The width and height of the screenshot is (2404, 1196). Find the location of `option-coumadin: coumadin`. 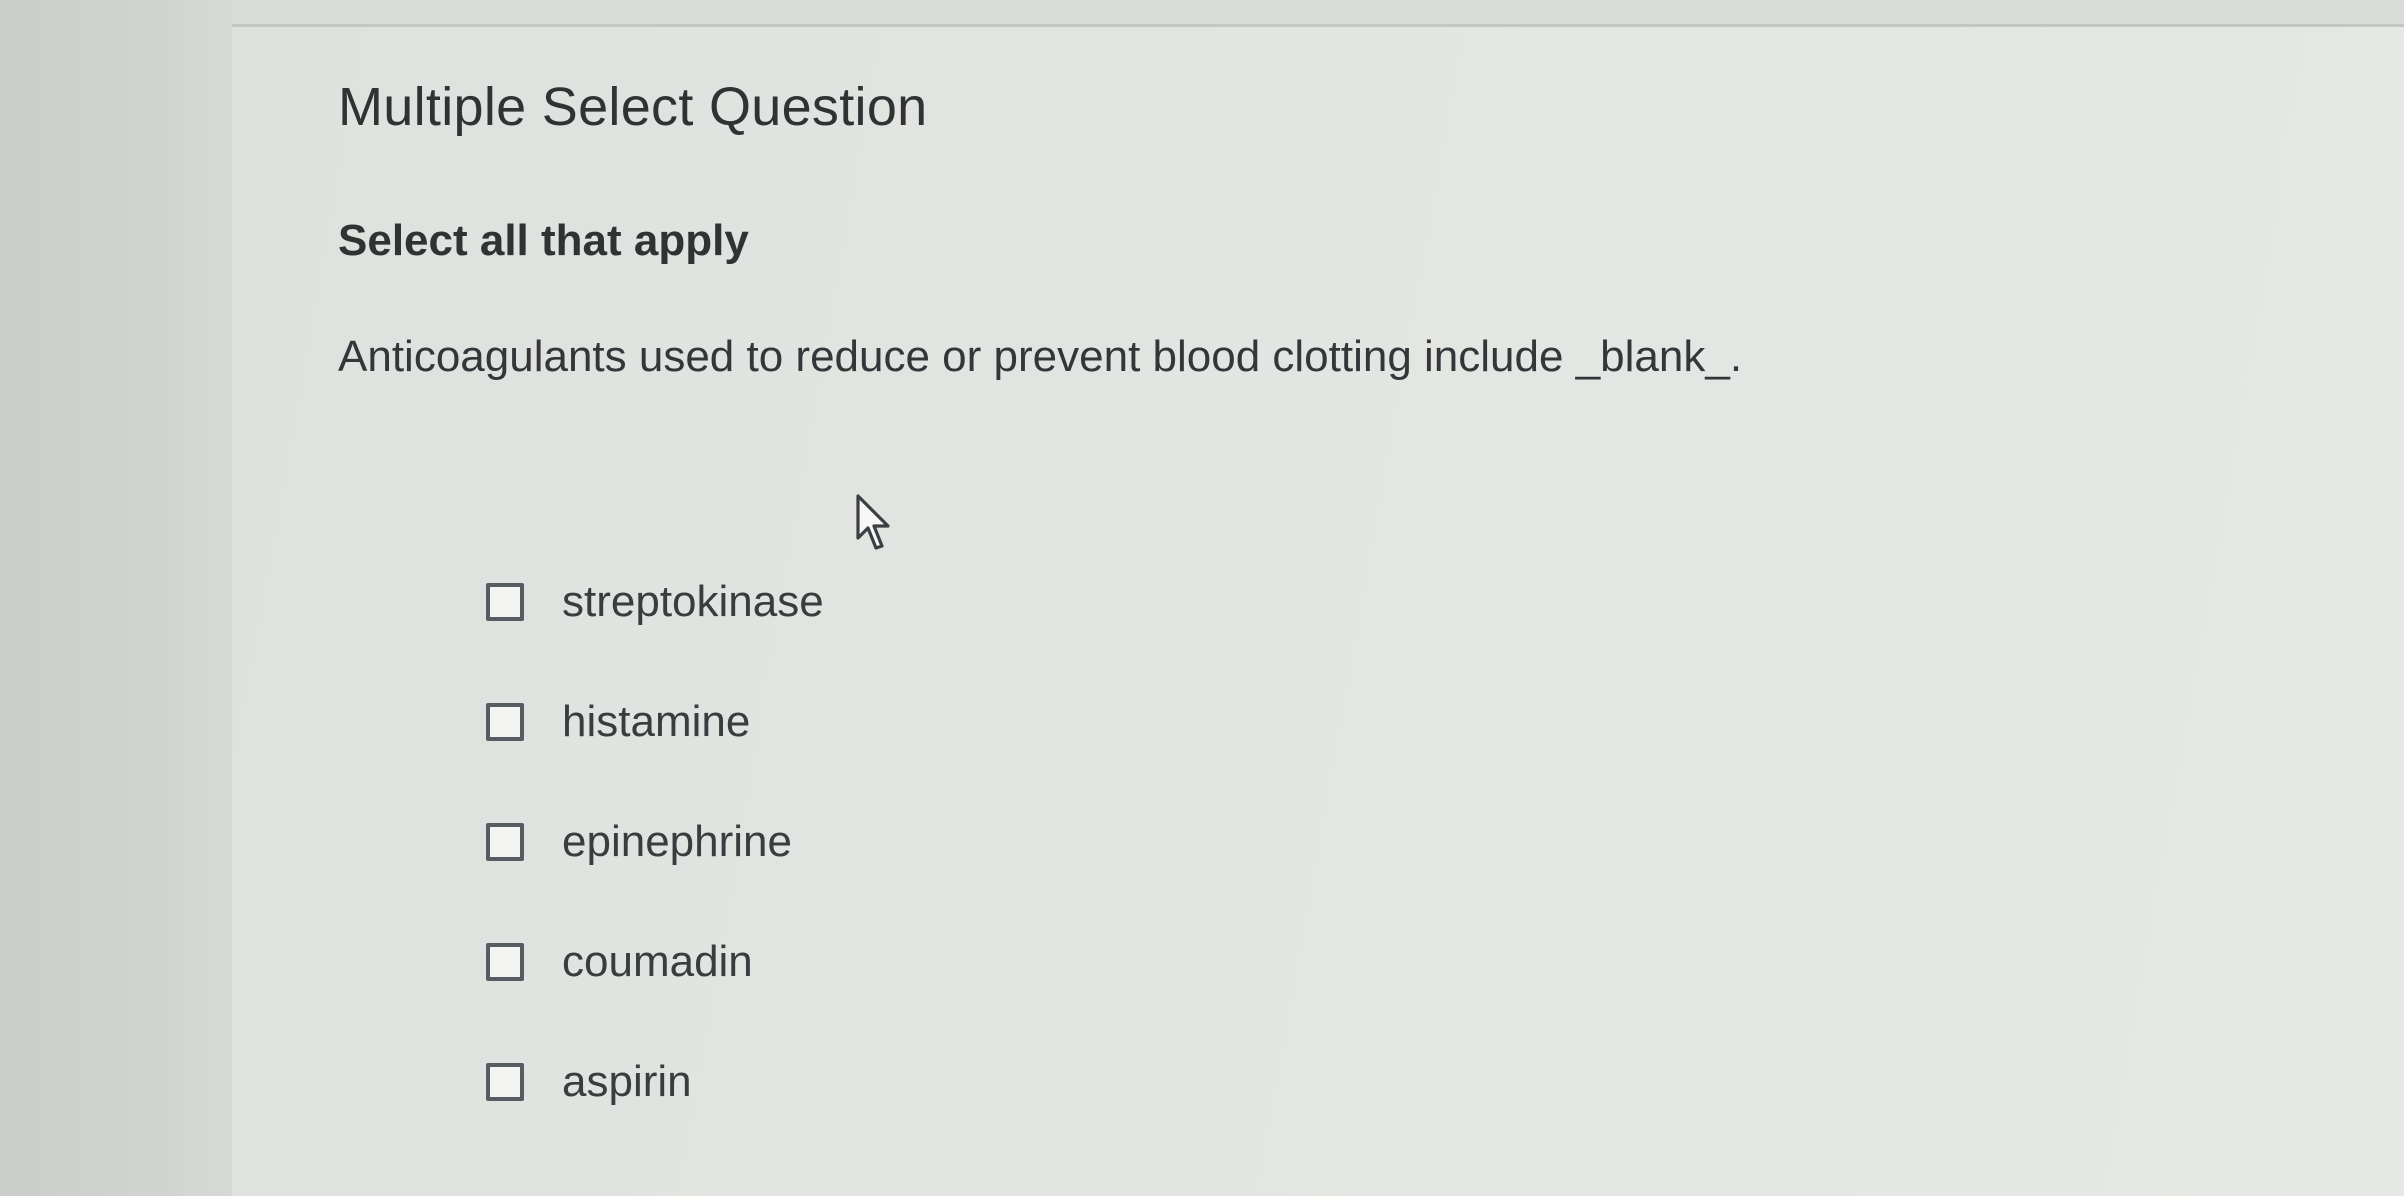

option-coumadin: coumadin is located at coordinates (936, 962).